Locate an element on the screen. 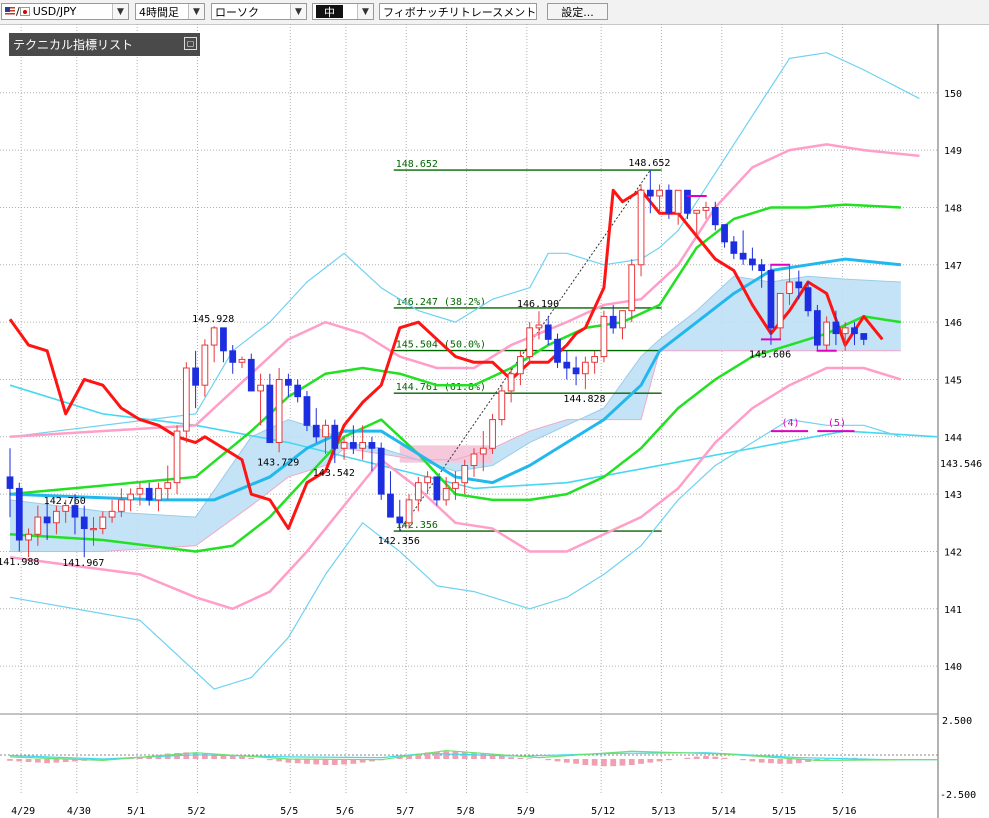 This screenshot has height=818, width=989. line-width-select: 中 ▼ is located at coordinates (343, 11).